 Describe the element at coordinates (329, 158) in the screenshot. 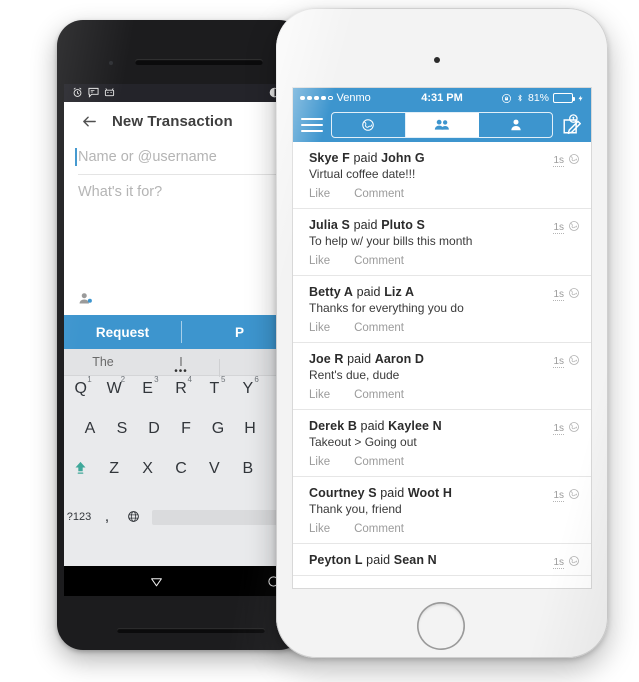

I see `feed-item-actor: Skye F` at that location.